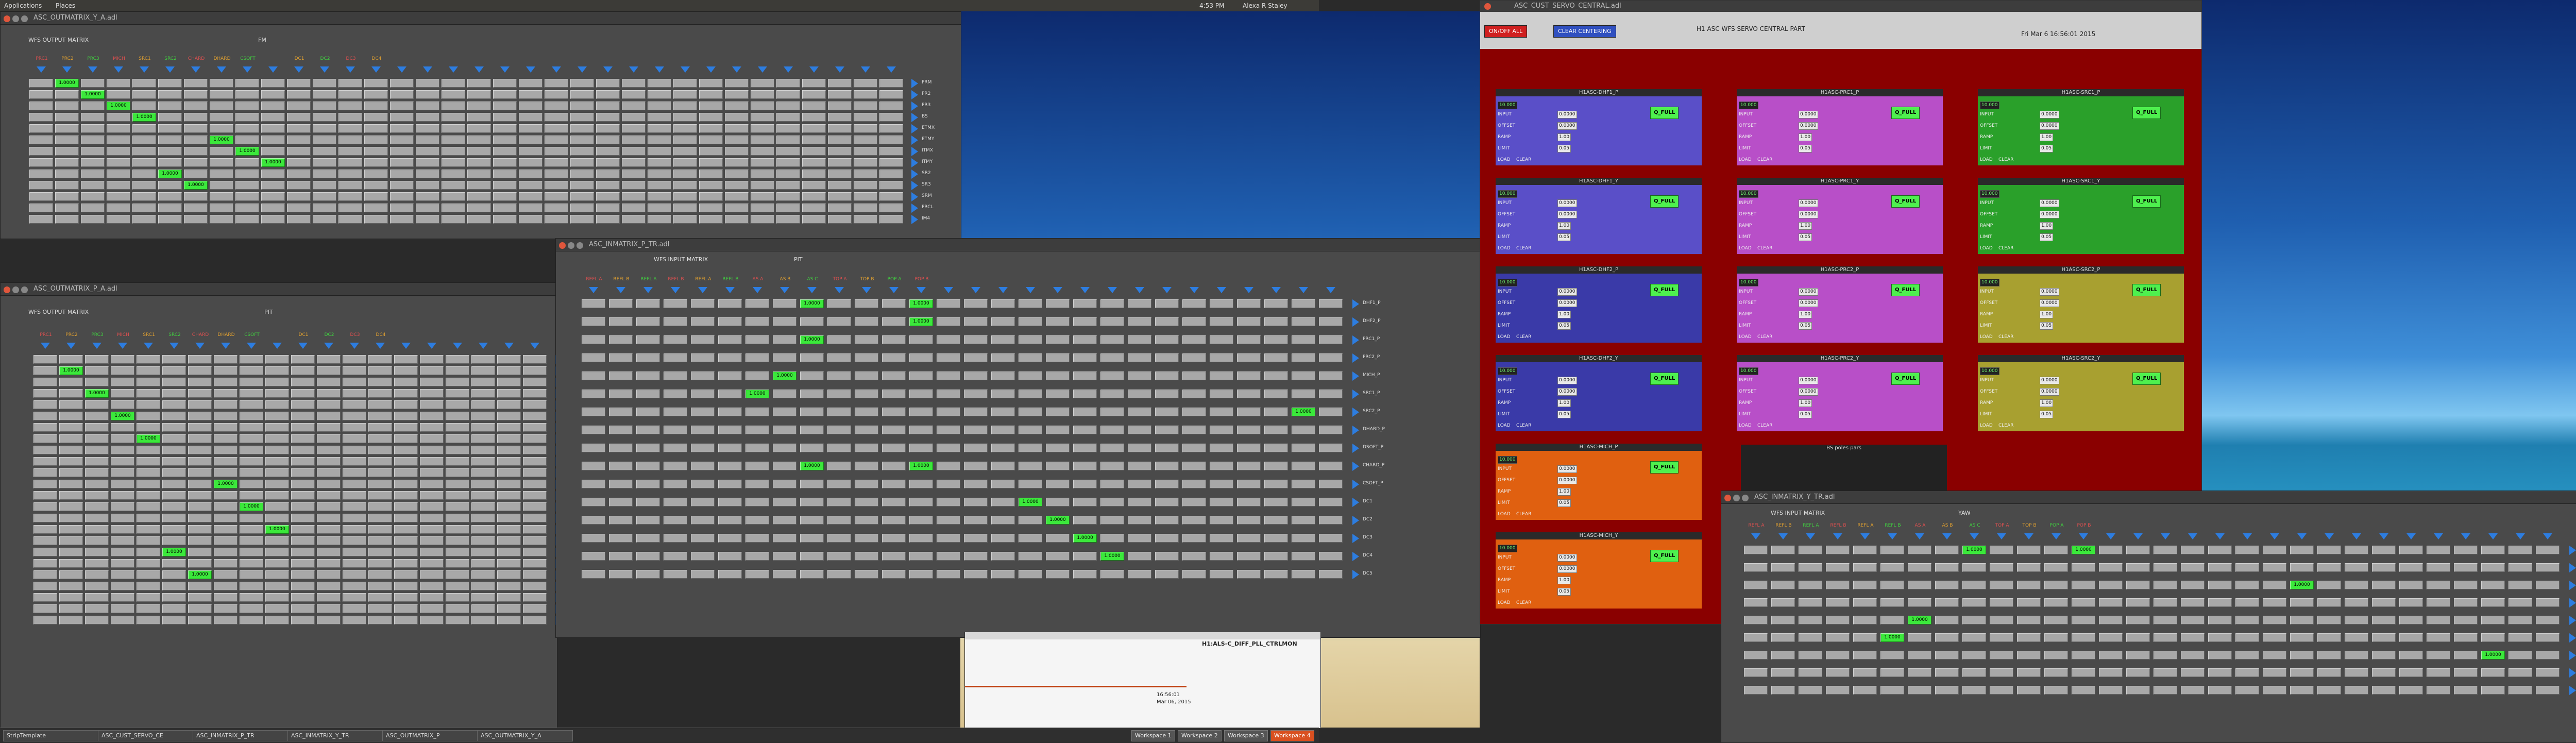 Image resolution: width=2576 pixels, height=743 pixels. What do you see at coordinates (7, 289) in the screenshot?
I see `close-icon` at bounding box center [7, 289].